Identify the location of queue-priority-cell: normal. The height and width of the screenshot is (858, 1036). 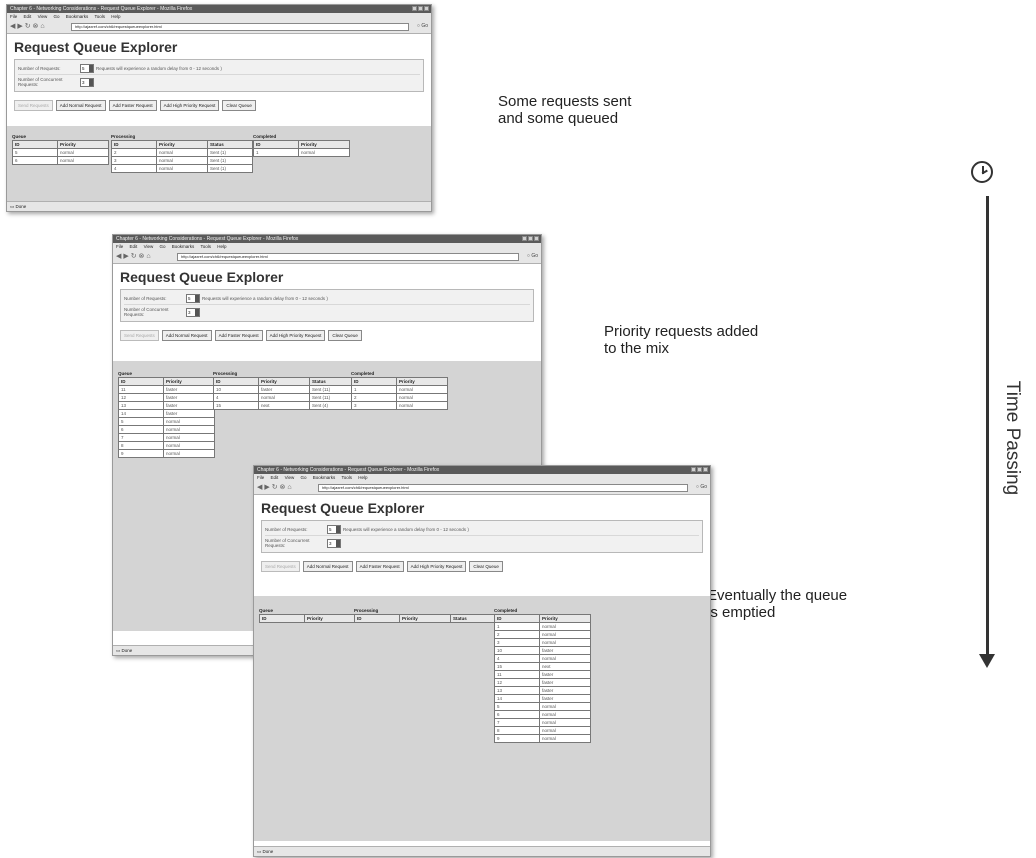
(189, 429).